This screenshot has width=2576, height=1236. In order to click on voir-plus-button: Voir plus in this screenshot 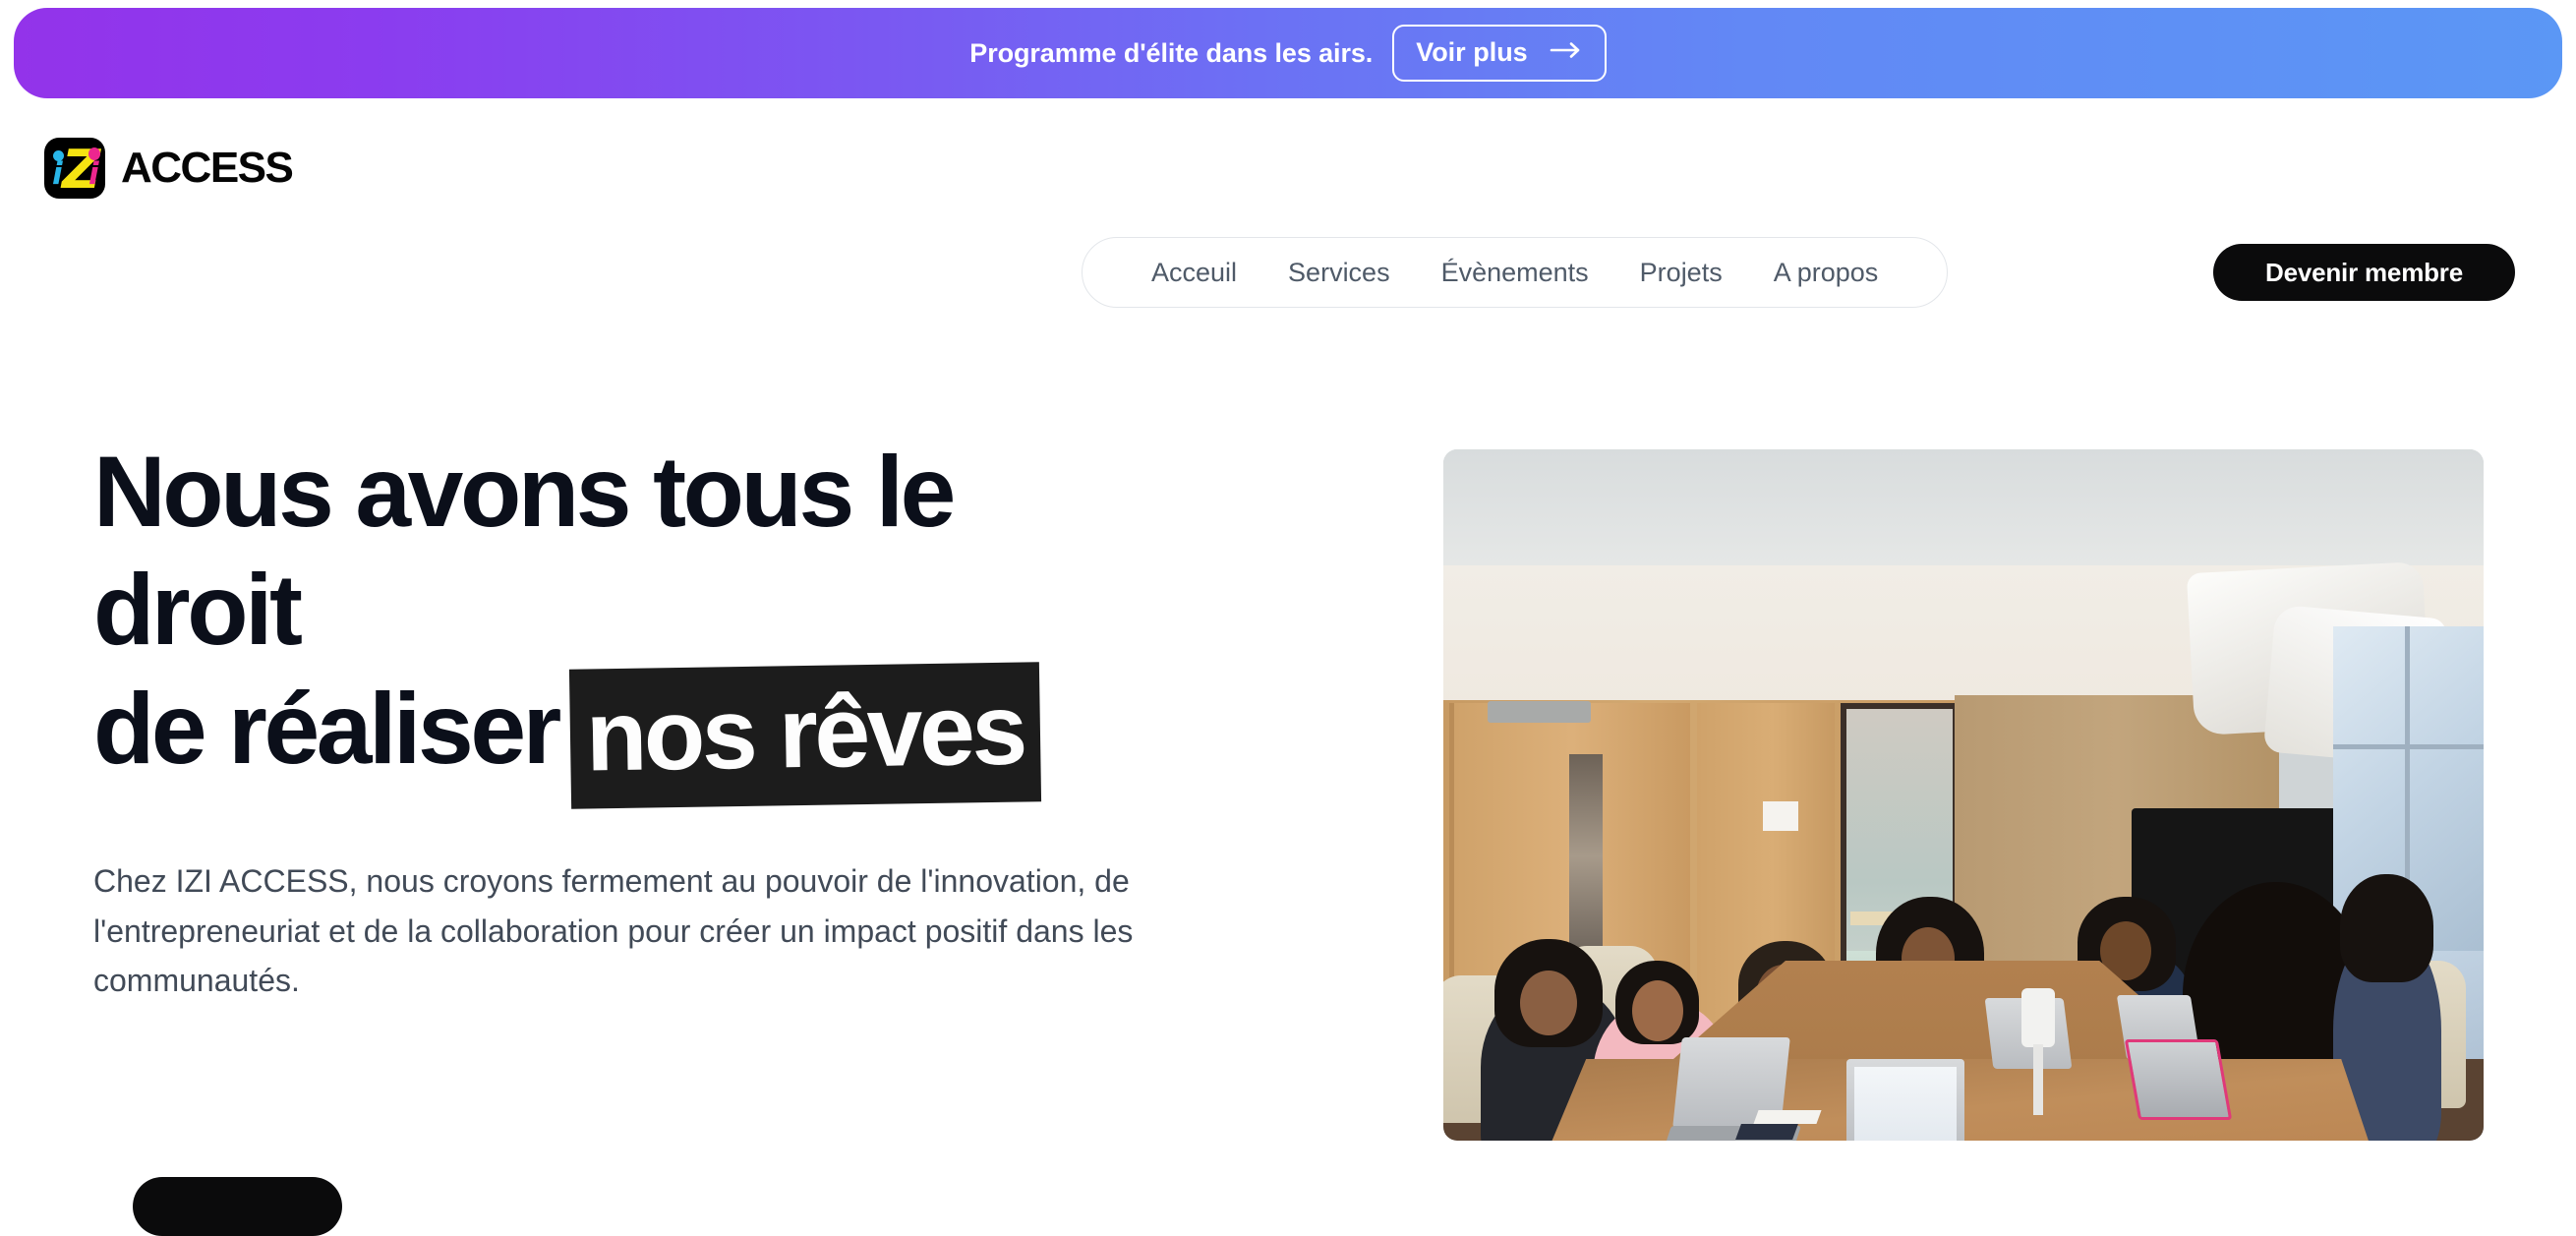, I will do `click(1499, 54)`.